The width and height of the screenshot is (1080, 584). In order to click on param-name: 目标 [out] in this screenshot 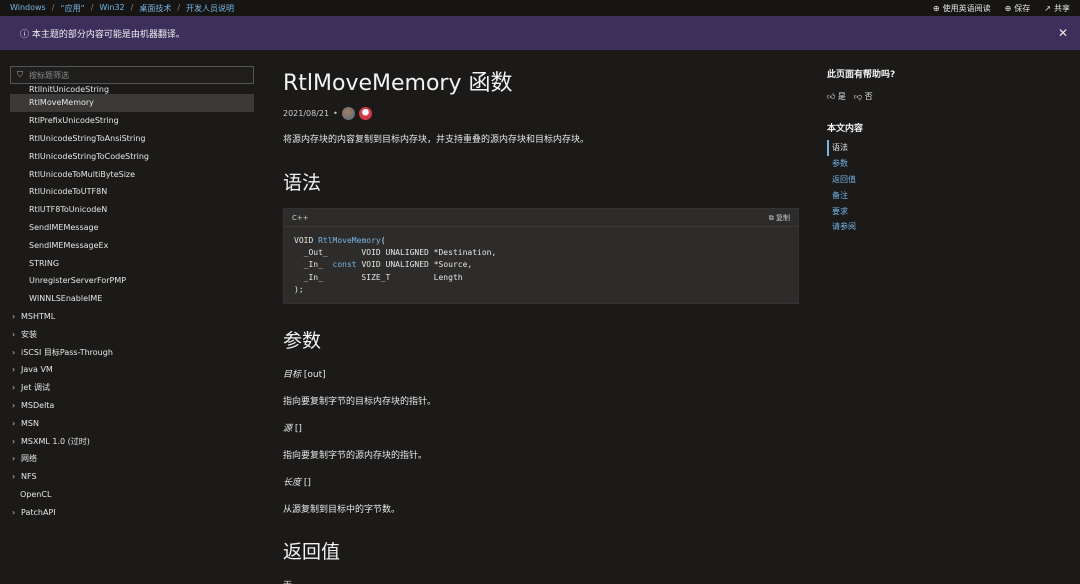, I will do `click(304, 375)`.